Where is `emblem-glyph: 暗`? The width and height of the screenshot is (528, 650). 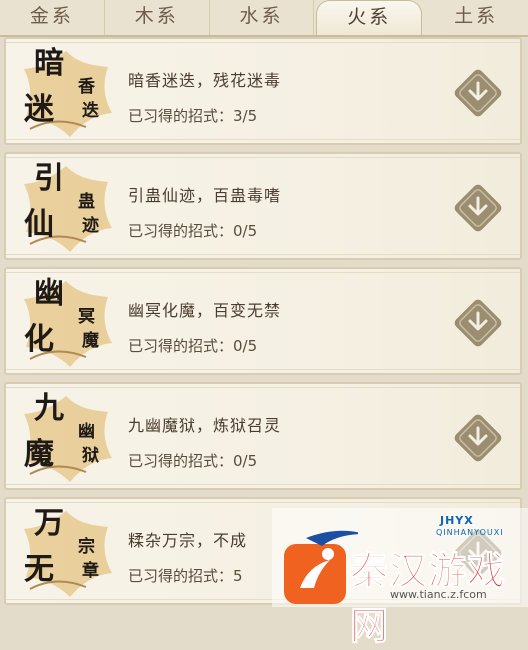 emblem-glyph: 暗 is located at coordinates (49, 63).